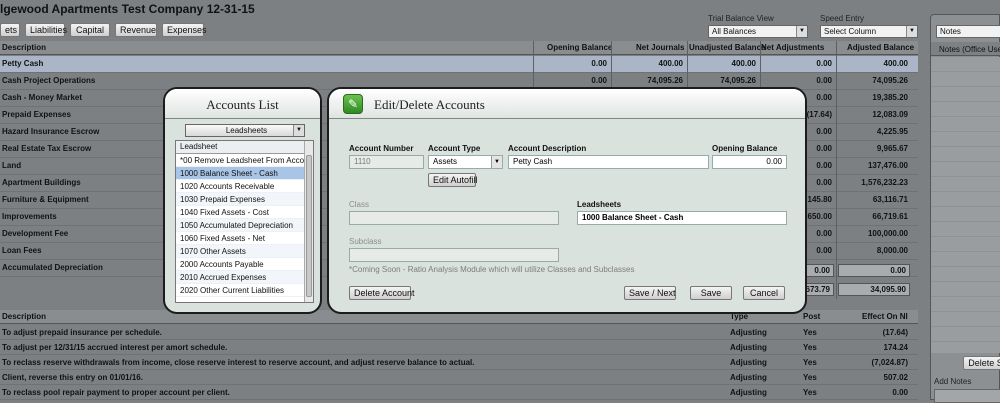 Image resolution: width=1000 pixels, height=403 pixels. Describe the element at coordinates (240, 225) in the screenshot. I see `leadsheet-item: 1050 Accumulated Depreciation` at that location.